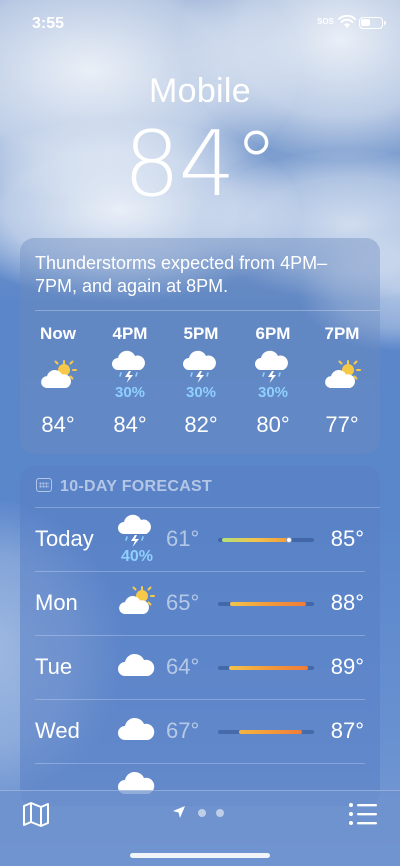 Image resolution: width=400 pixels, height=866 pixels. Describe the element at coordinates (56, 602) in the screenshot. I see `day-label: Mon` at that location.